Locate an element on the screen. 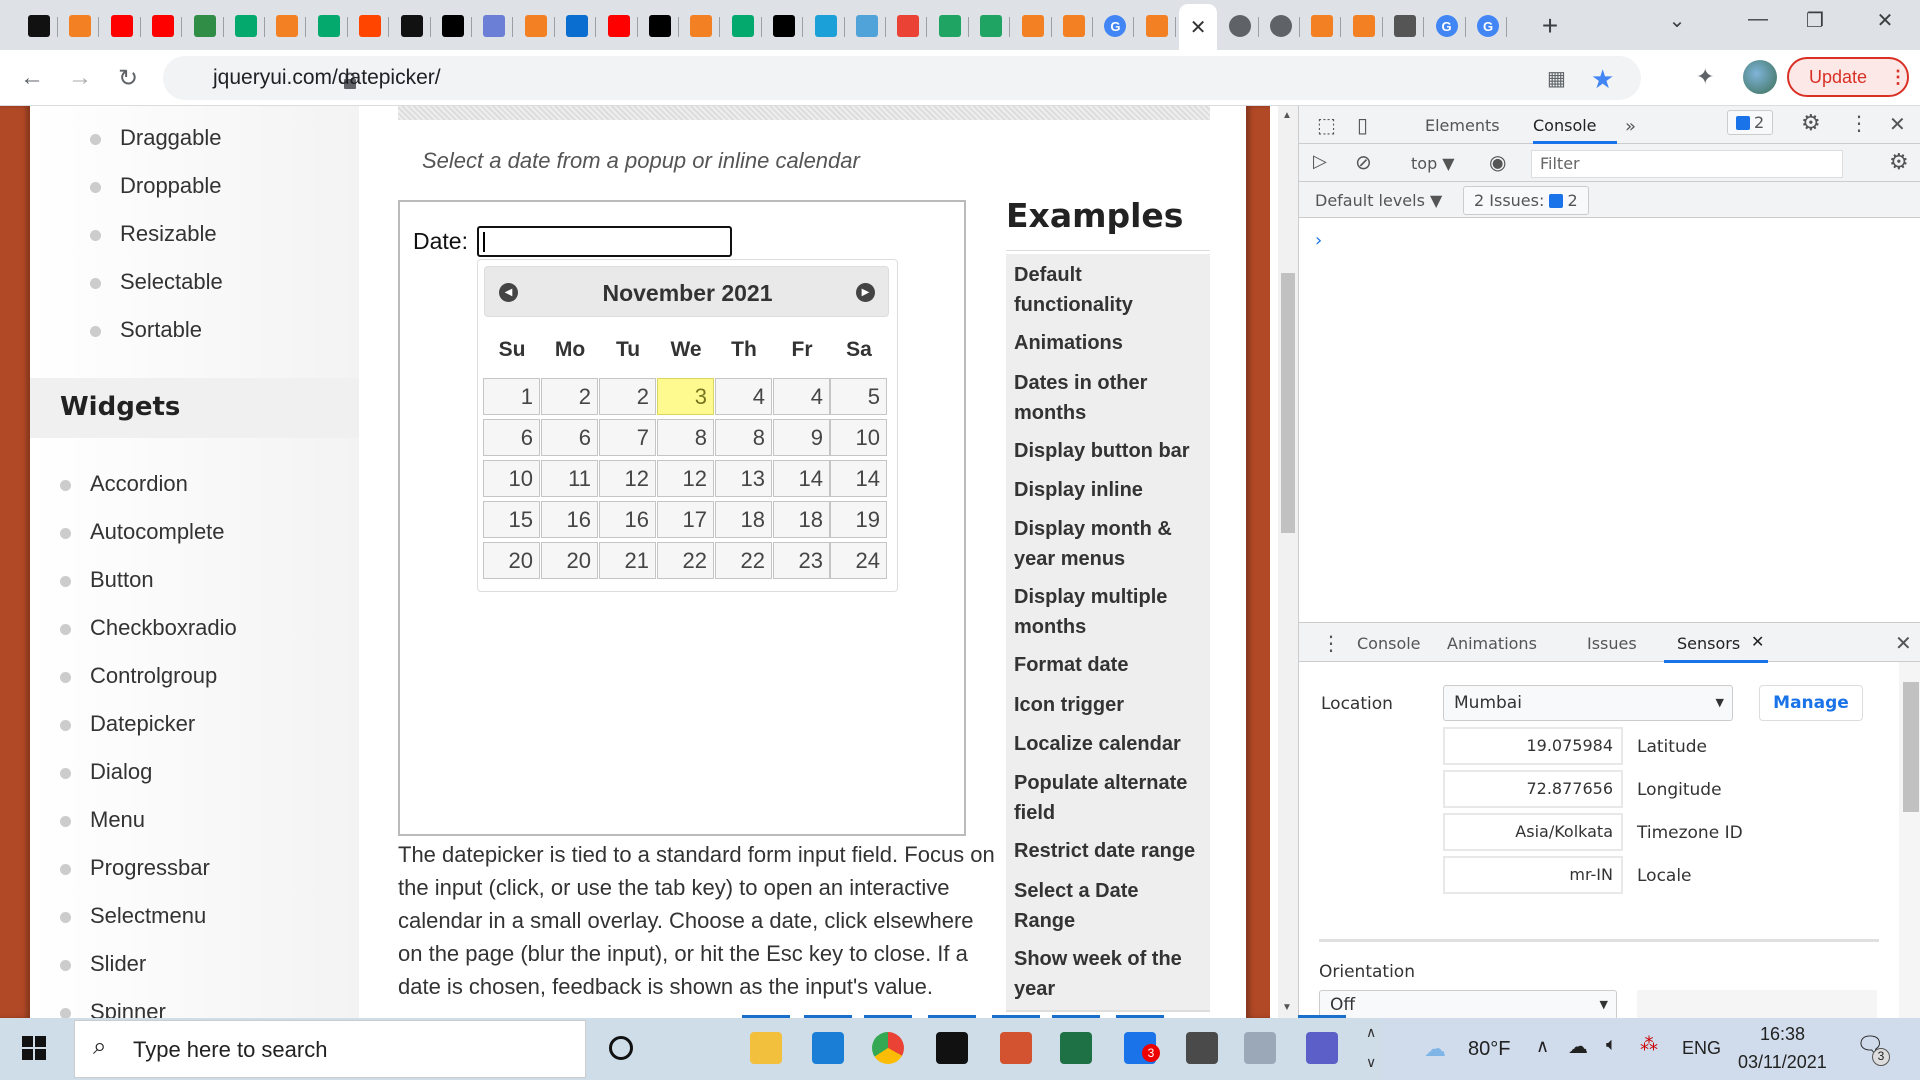 This screenshot has height=1080, width=1920. teams-icon is located at coordinates (1322, 1048).